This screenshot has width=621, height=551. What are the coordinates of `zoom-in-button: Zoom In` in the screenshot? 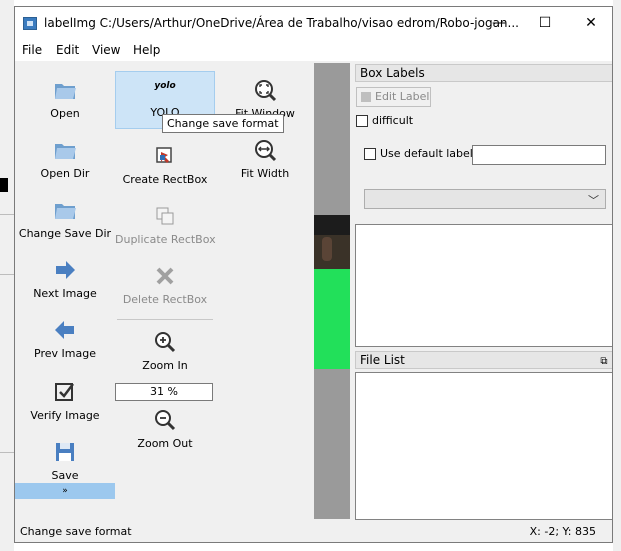 It's located at (165, 350).